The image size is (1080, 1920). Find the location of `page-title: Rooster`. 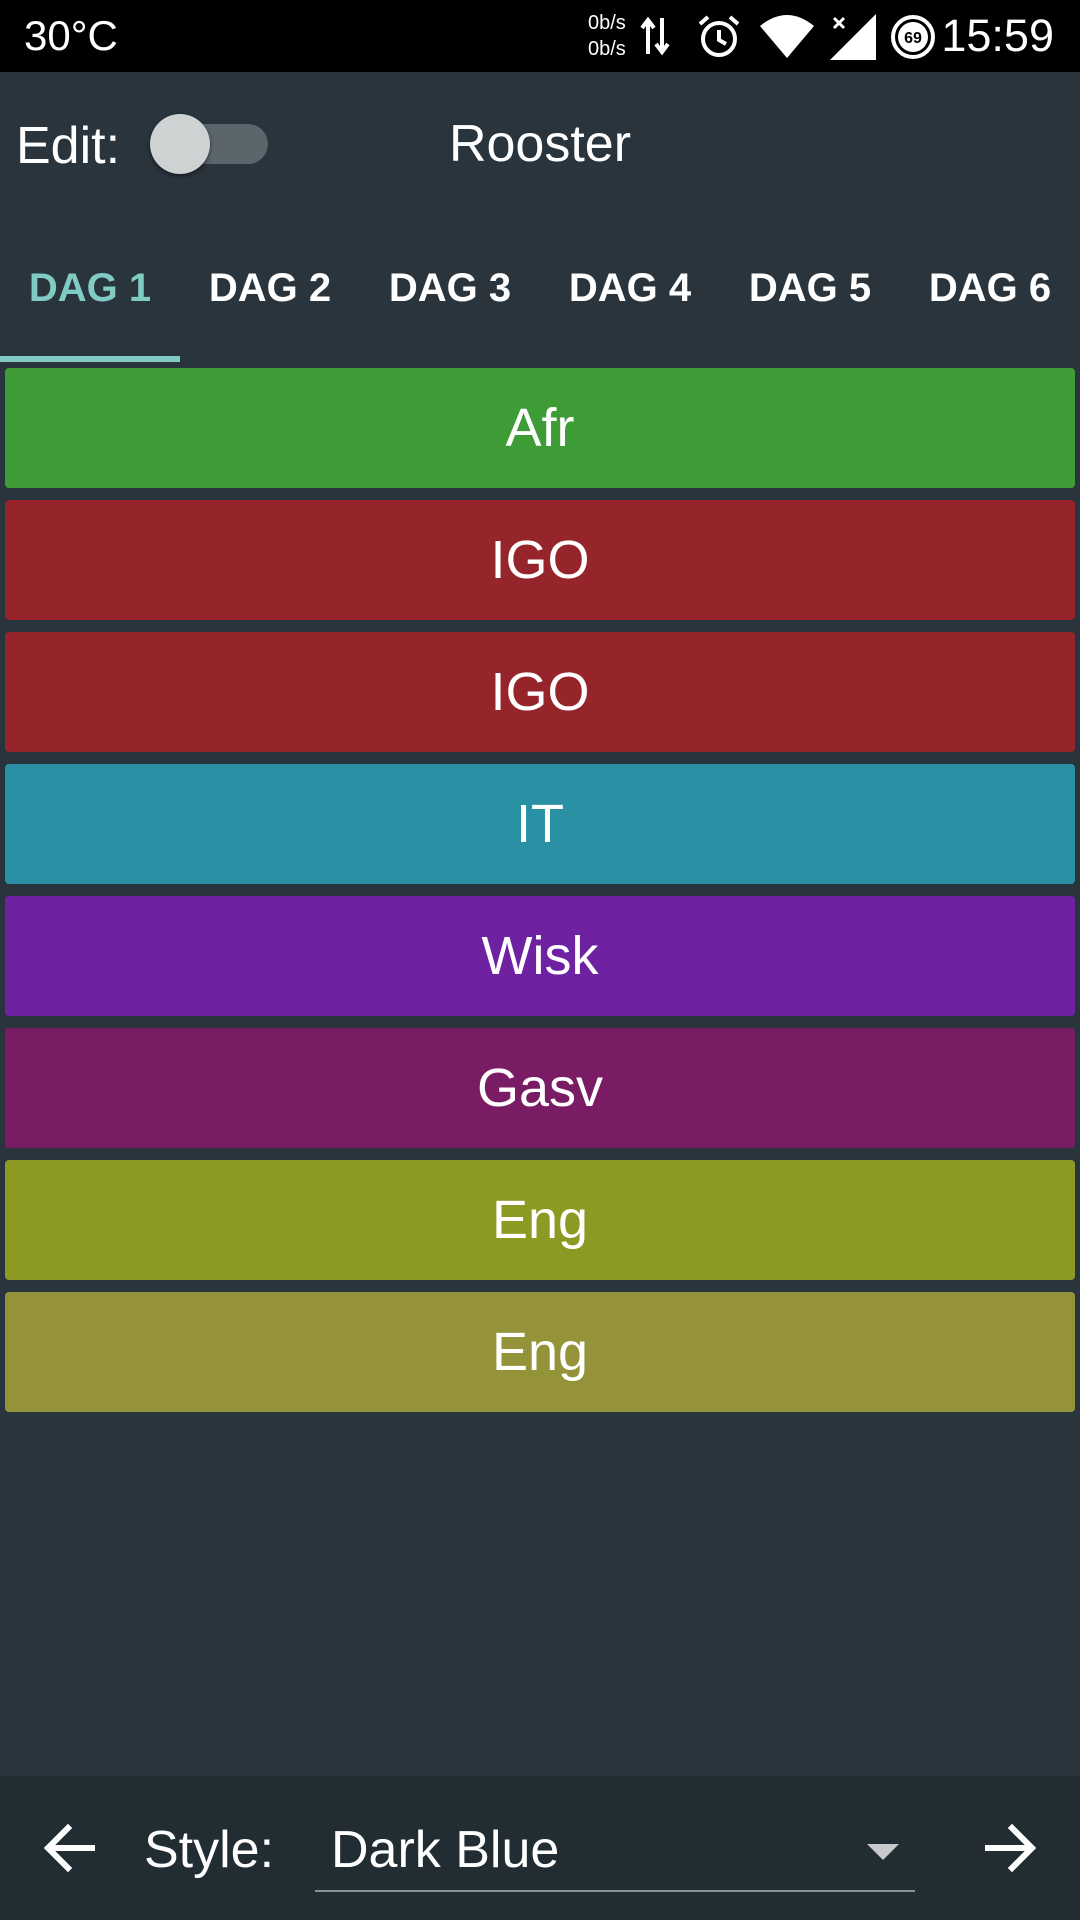

page-title: Rooster is located at coordinates (540, 144).